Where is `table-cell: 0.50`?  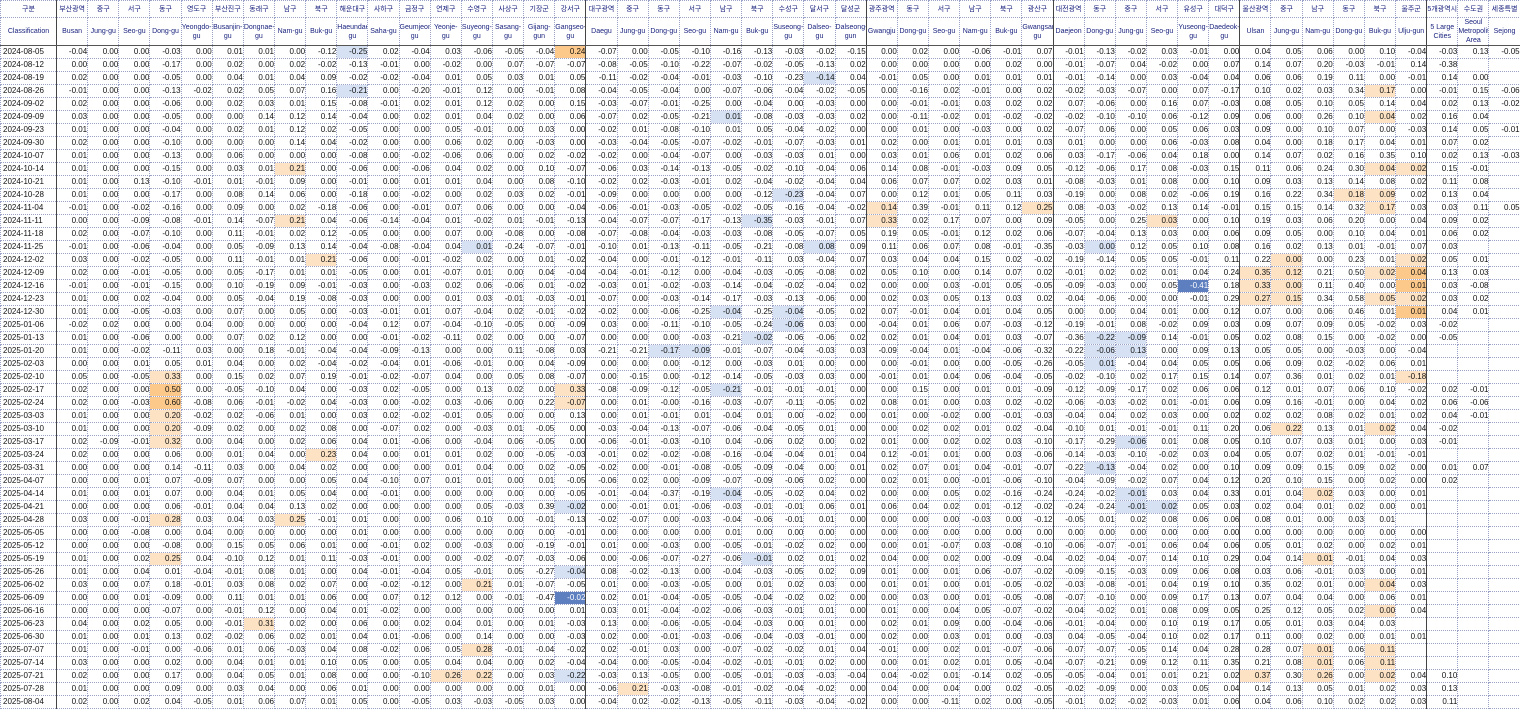
table-cell: 0.50 is located at coordinates (165, 390).